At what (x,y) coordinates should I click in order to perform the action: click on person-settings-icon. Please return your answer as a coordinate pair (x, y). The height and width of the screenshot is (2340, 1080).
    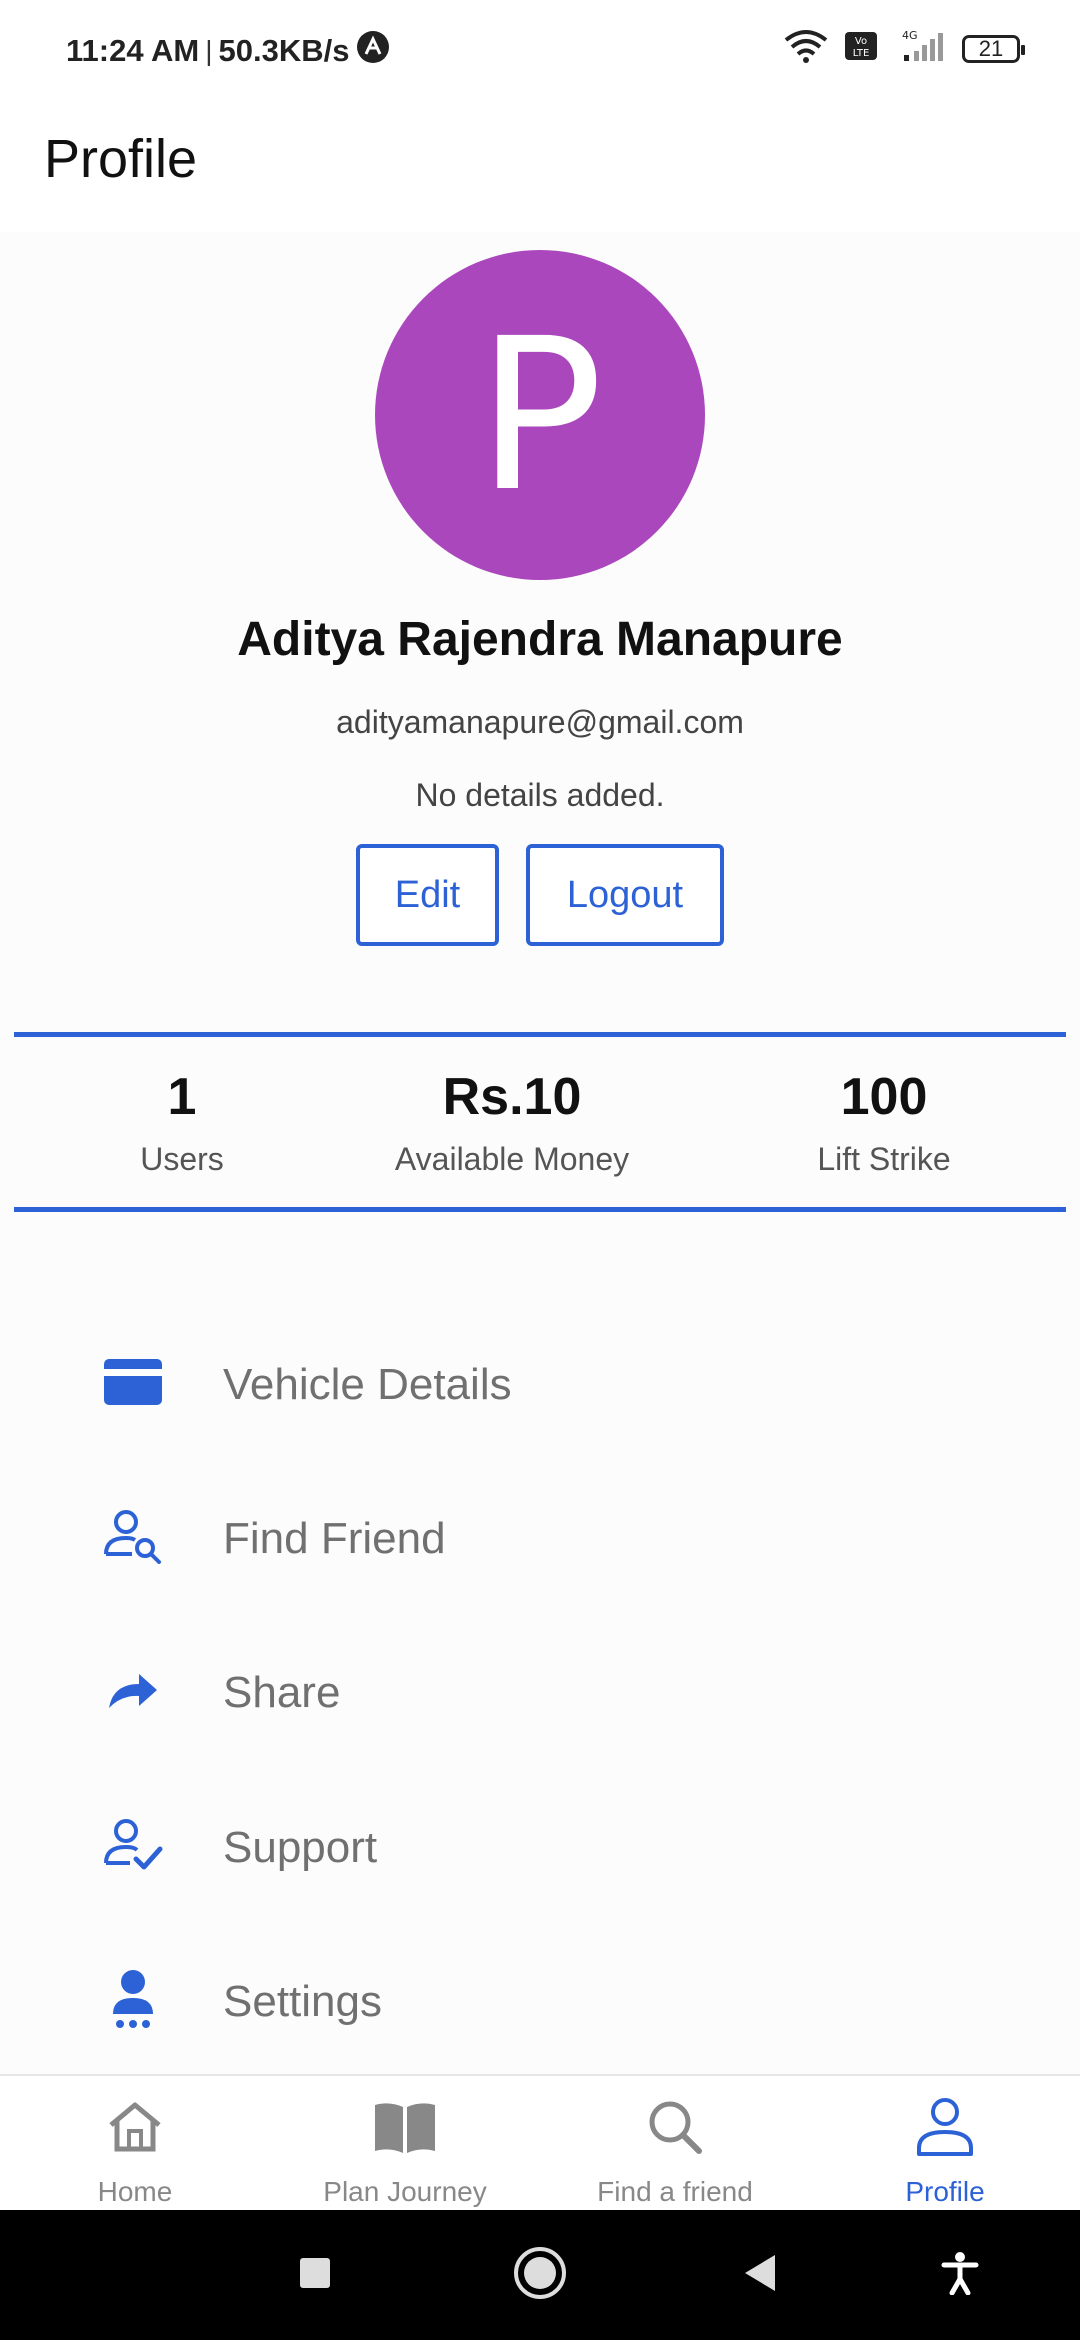
    Looking at the image, I should click on (133, 1999).